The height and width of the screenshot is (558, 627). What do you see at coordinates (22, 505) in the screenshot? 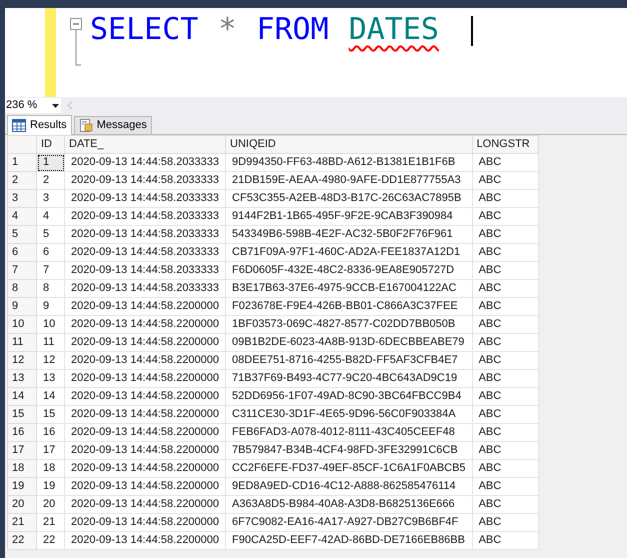
I see `row-header: 20` at bounding box center [22, 505].